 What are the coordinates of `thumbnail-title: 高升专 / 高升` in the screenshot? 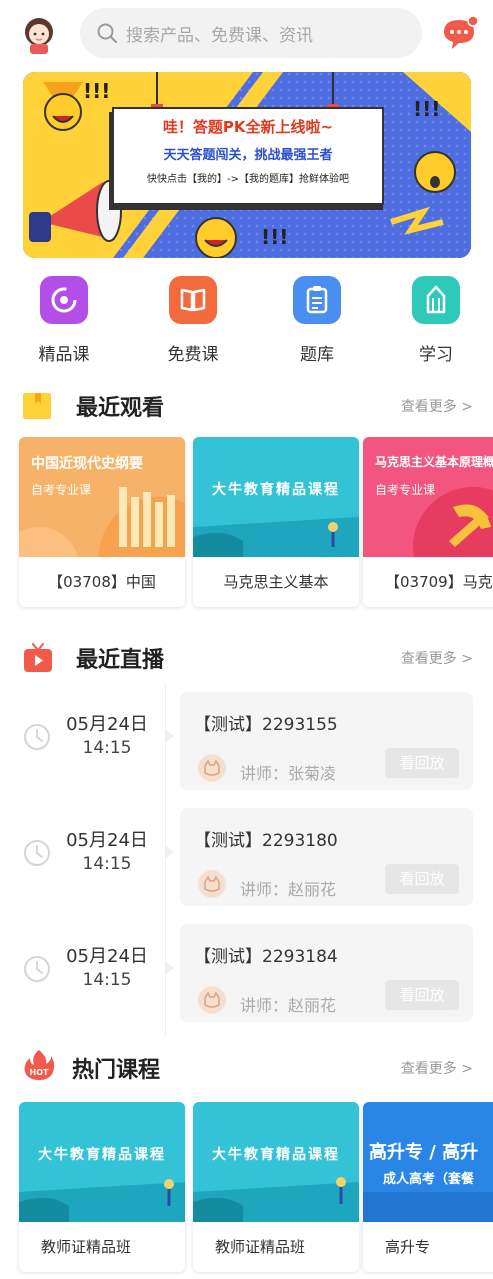 It's located at (424, 1152).